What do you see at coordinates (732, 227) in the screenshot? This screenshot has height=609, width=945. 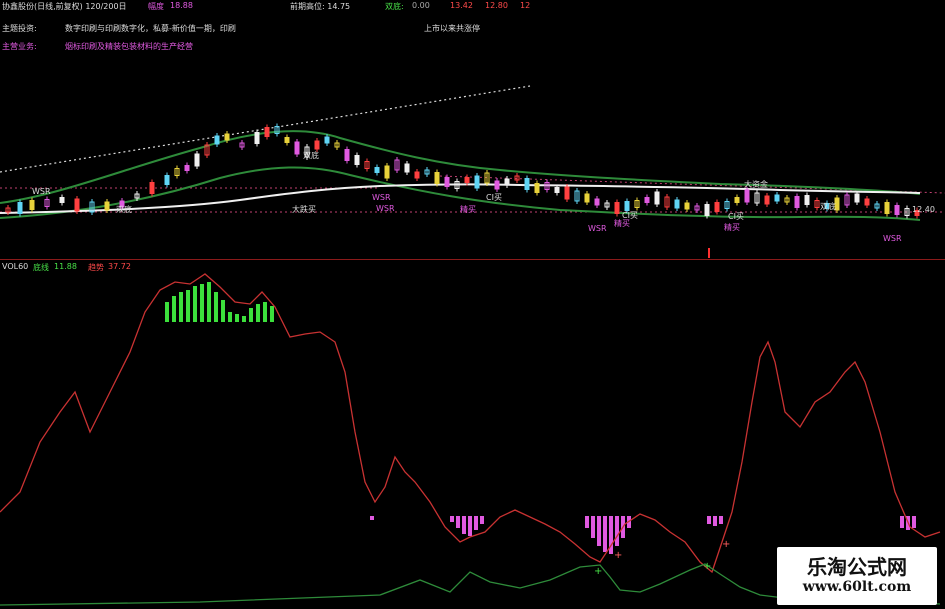 I see `annotation-precise-buy-3: 精买` at bounding box center [732, 227].